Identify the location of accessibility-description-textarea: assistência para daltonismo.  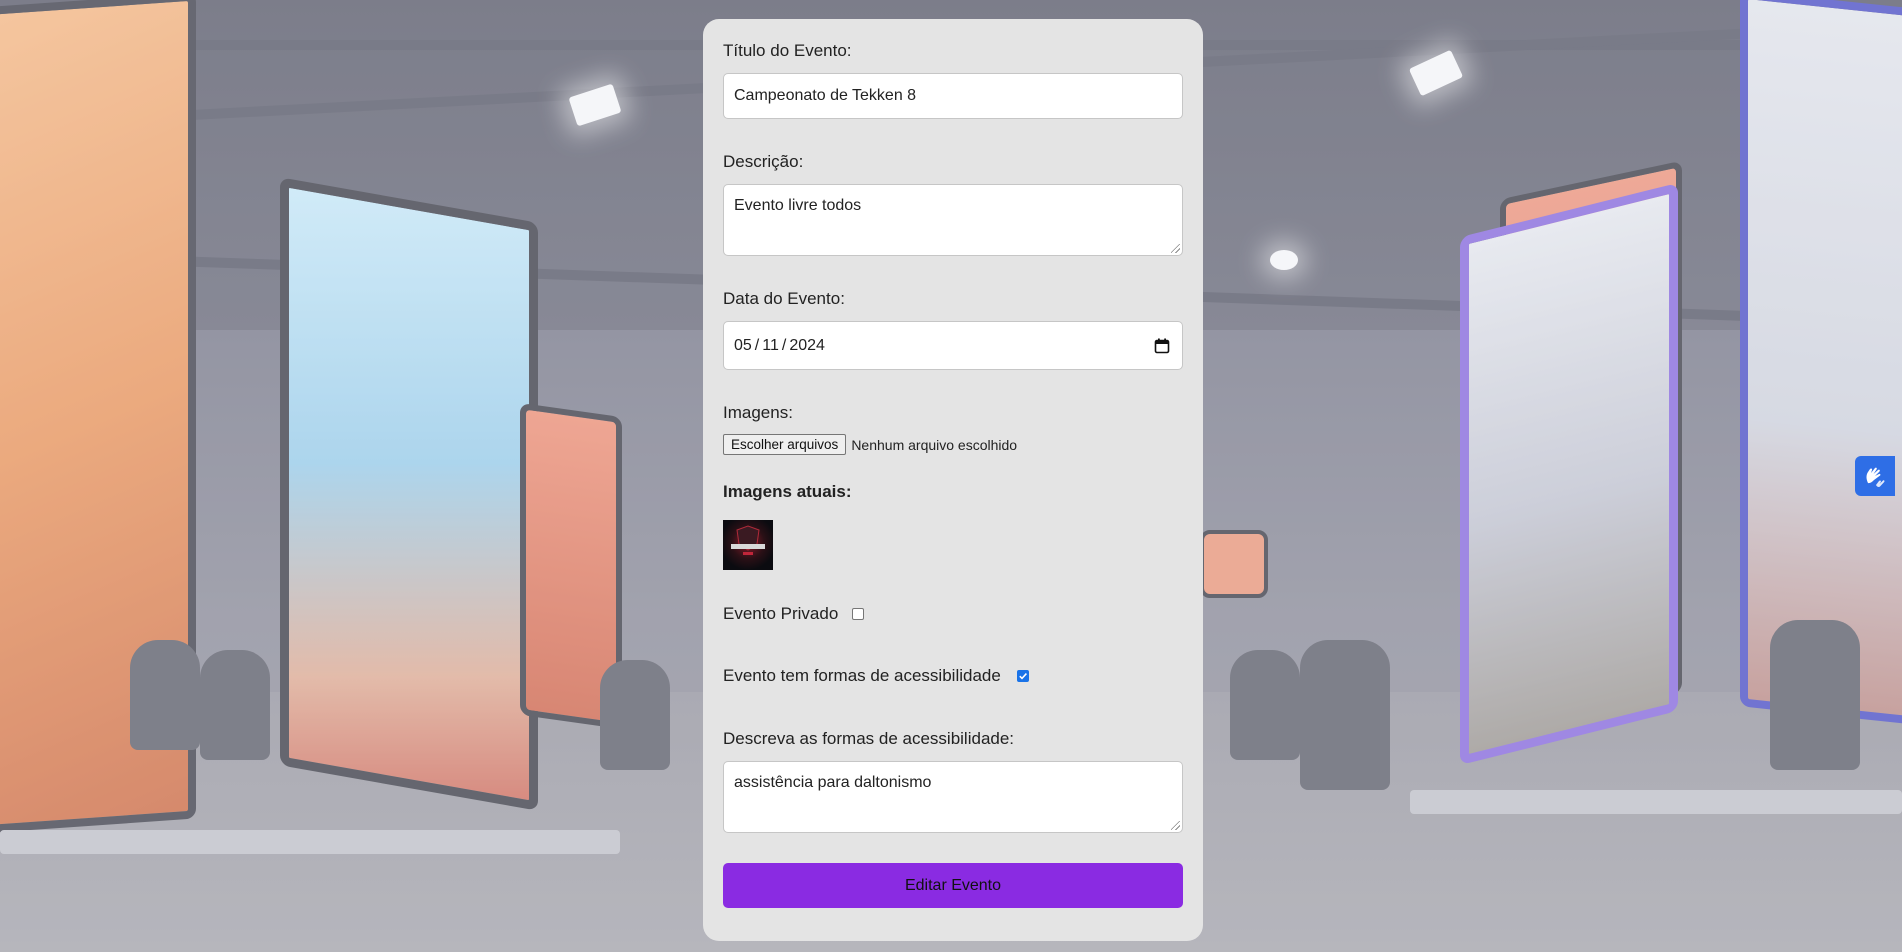
(953, 797).